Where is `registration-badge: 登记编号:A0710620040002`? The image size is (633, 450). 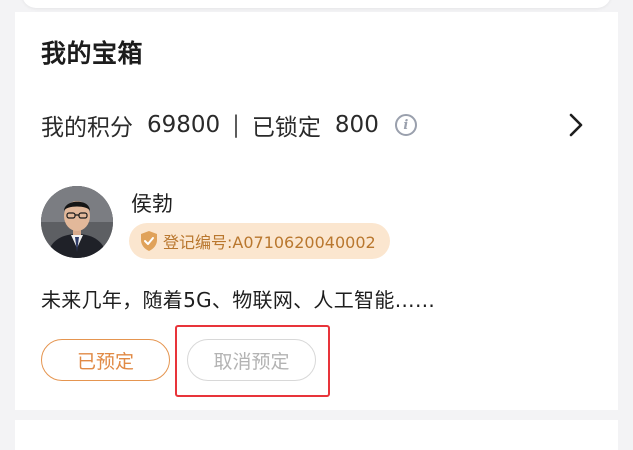 registration-badge: 登记编号:A0710620040002 is located at coordinates (259, 241).